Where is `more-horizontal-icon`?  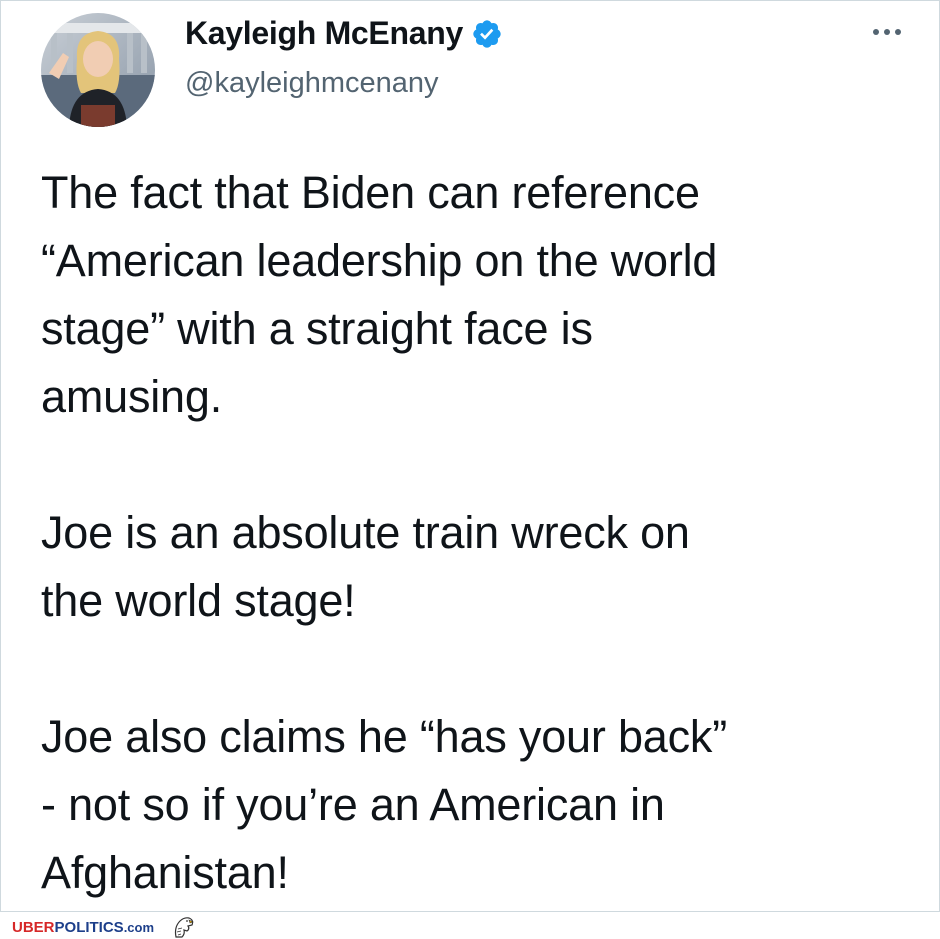 more-horizontal-icon is located at coordinates (887, 32).